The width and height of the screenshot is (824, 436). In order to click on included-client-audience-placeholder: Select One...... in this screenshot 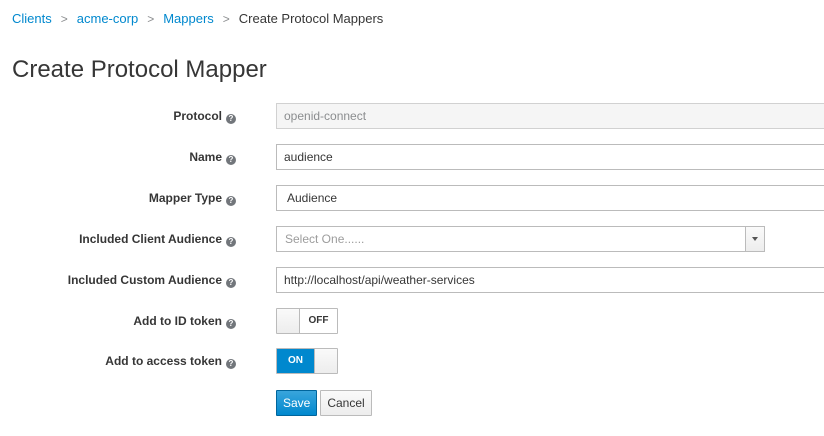, I will do `click(325, 239)`.